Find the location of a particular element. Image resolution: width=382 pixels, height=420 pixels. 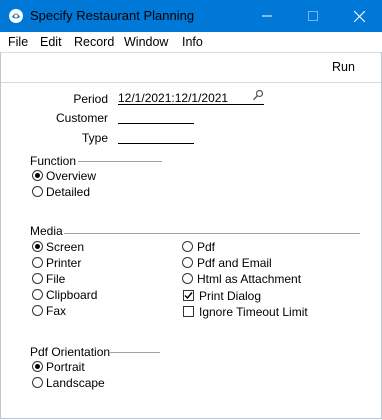

screen-label: Screen is located at coordinates (65, 247).